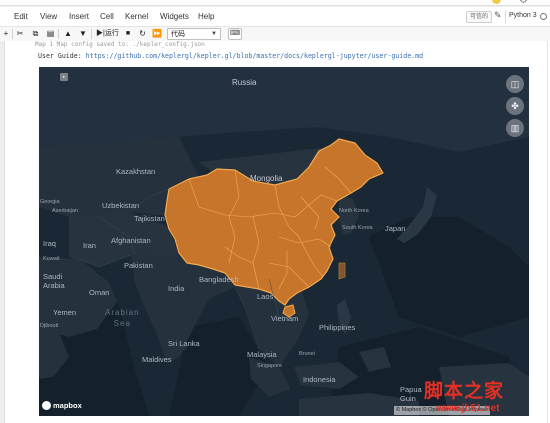  I want to click on run-button: ▶|运行, so click(107, 34).